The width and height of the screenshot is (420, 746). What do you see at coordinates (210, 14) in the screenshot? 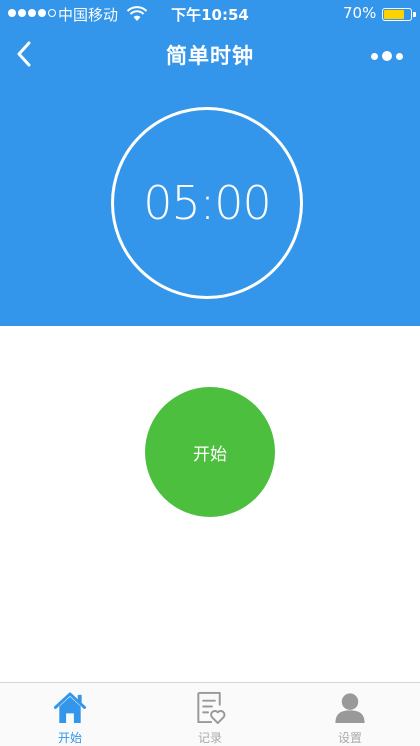
I see `status-bar: 中国移动 下午10:54 70%` at bounding box center [210, 14].